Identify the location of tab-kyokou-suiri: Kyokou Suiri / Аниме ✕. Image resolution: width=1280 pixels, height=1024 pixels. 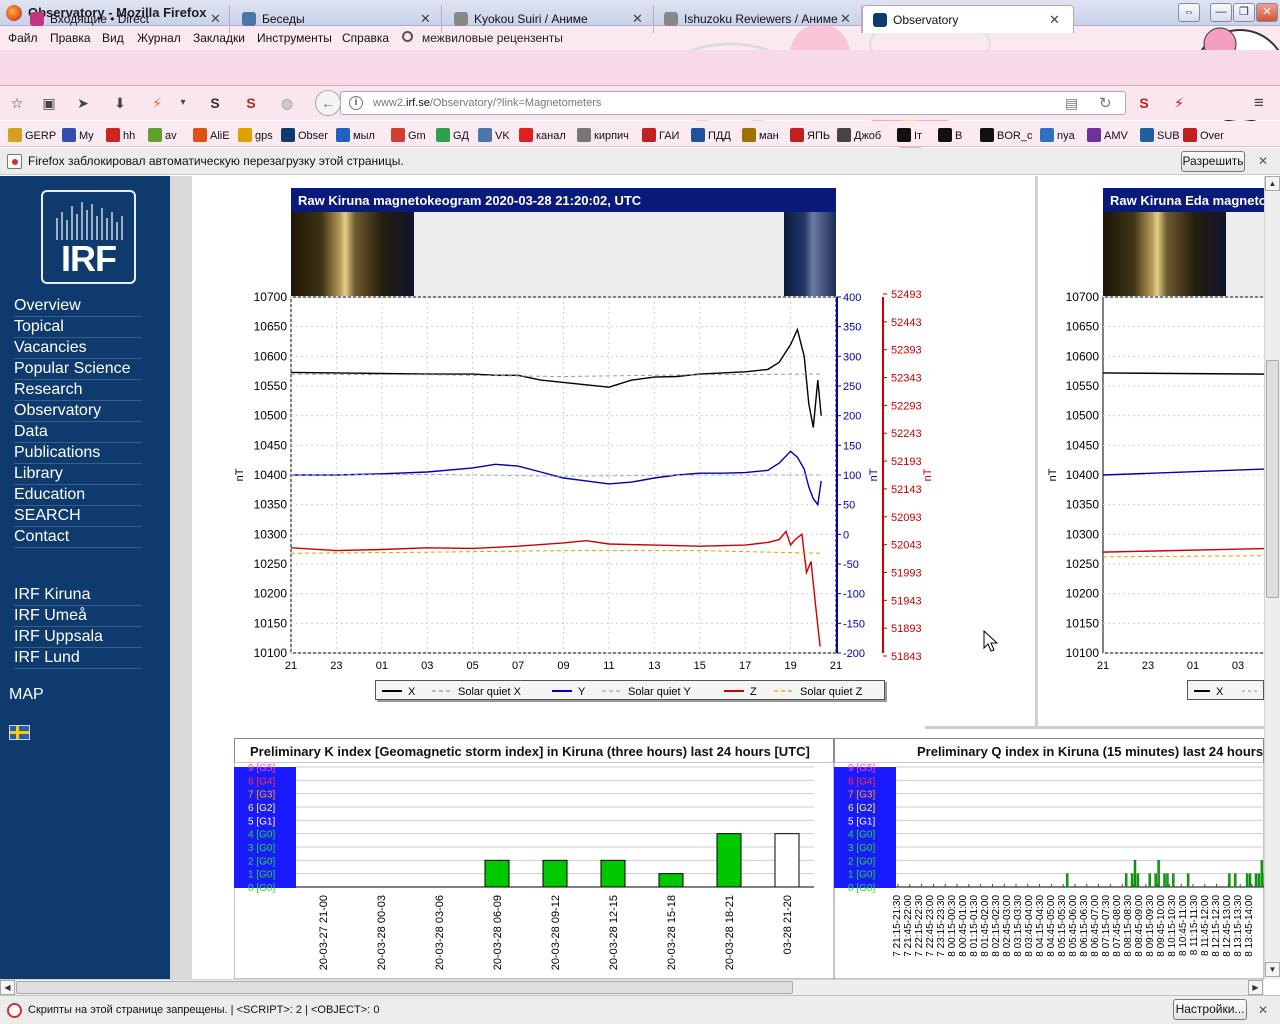
(549, 19).